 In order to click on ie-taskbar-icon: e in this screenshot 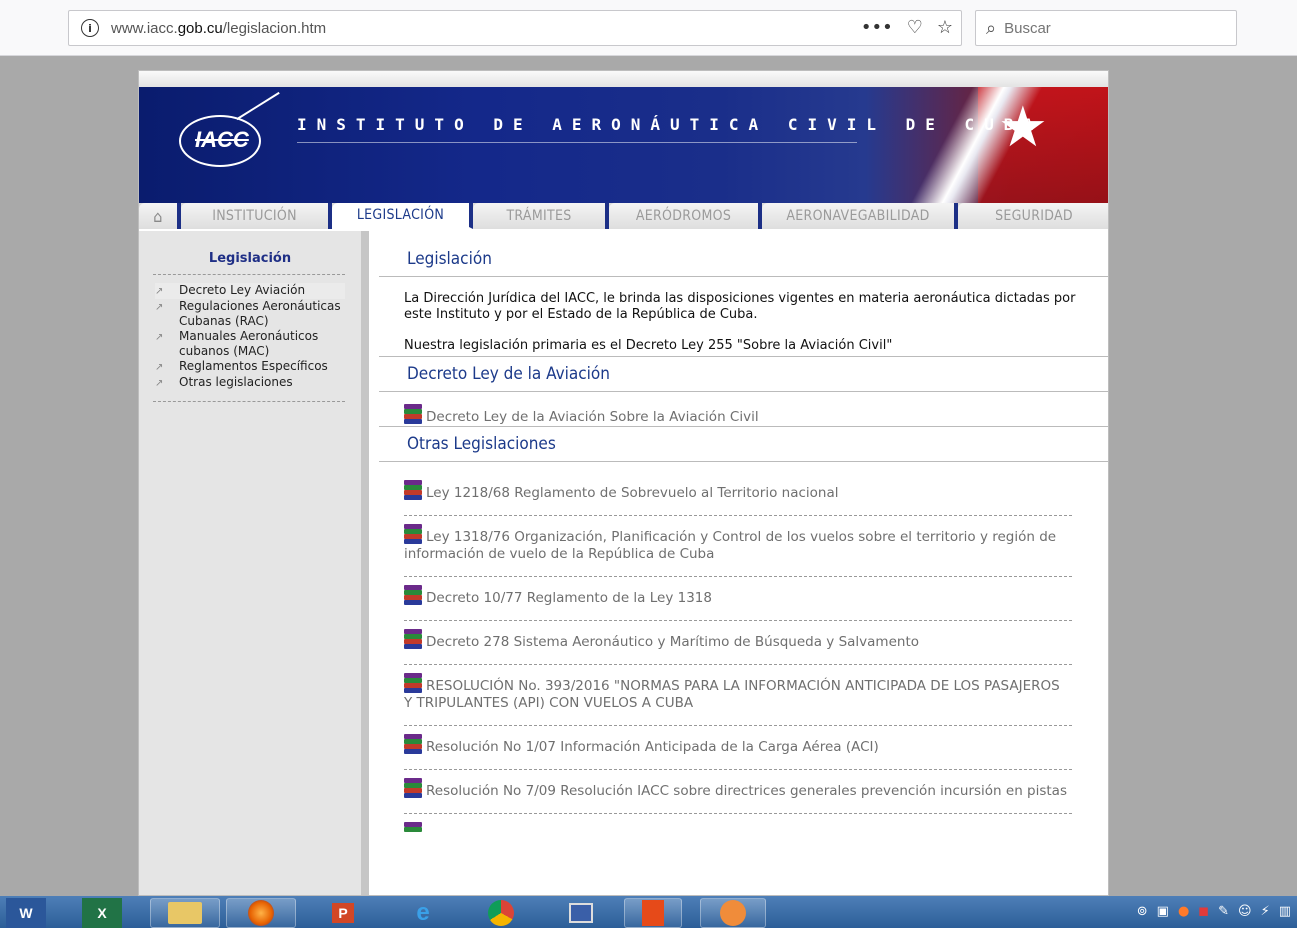, I will do `click(423, 913)`.